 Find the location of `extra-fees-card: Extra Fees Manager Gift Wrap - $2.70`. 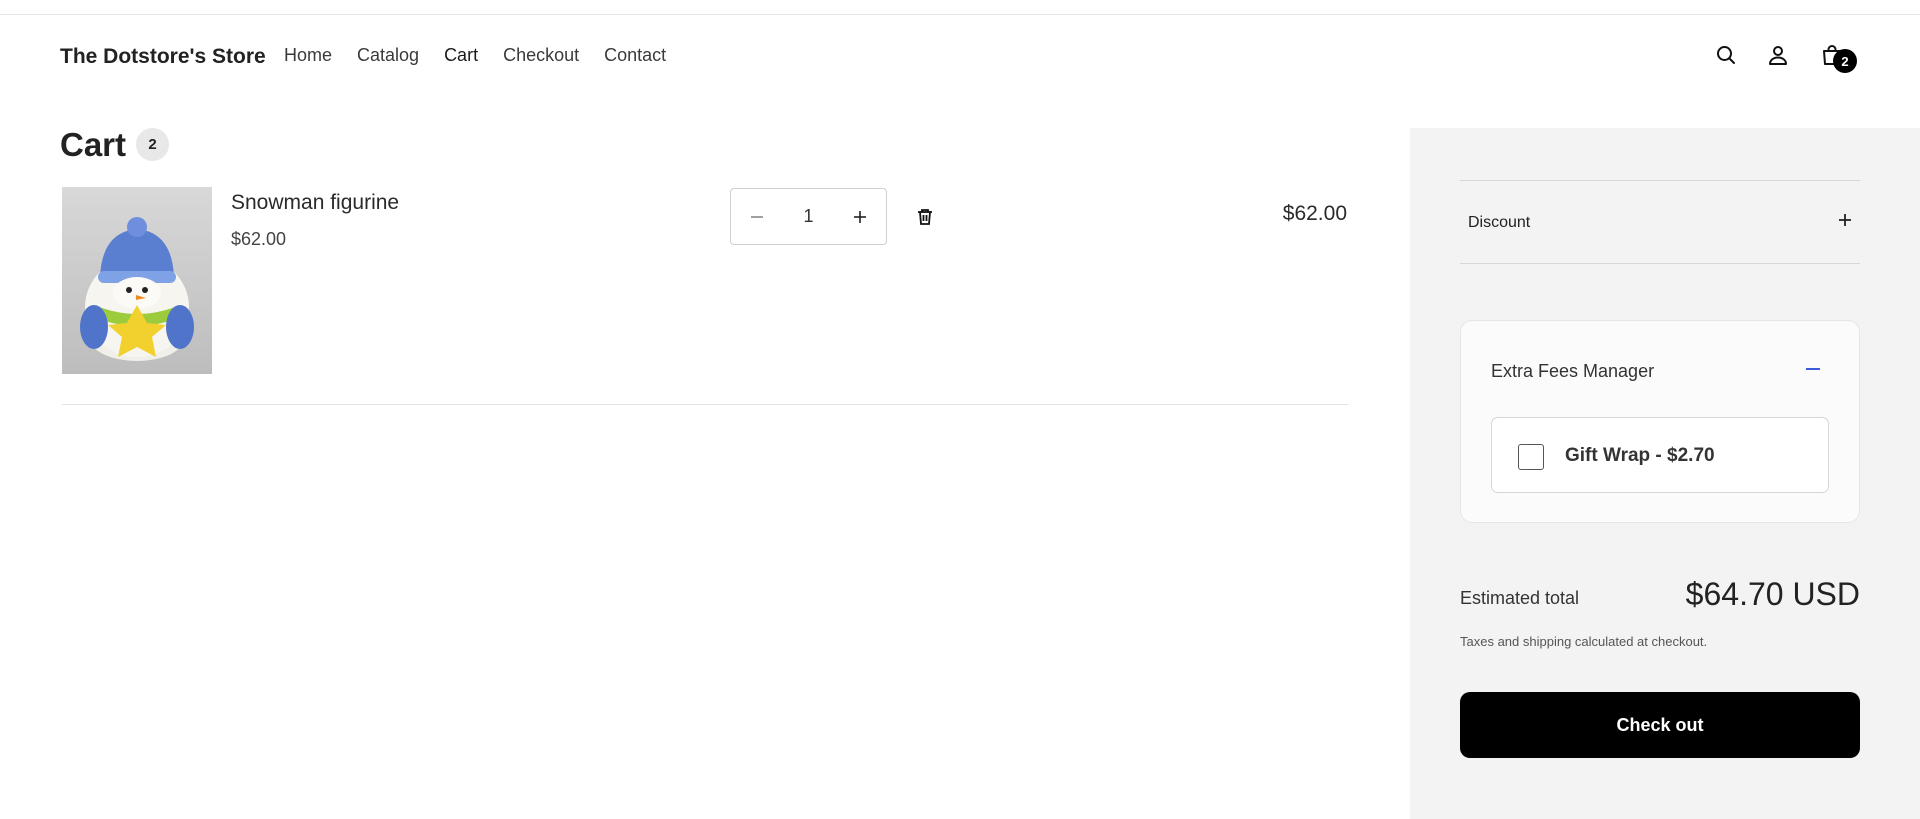

extra-fees-card: Extra Fees Manager Gift Wrap - $2.70 is located at coordinates (1660, 421).